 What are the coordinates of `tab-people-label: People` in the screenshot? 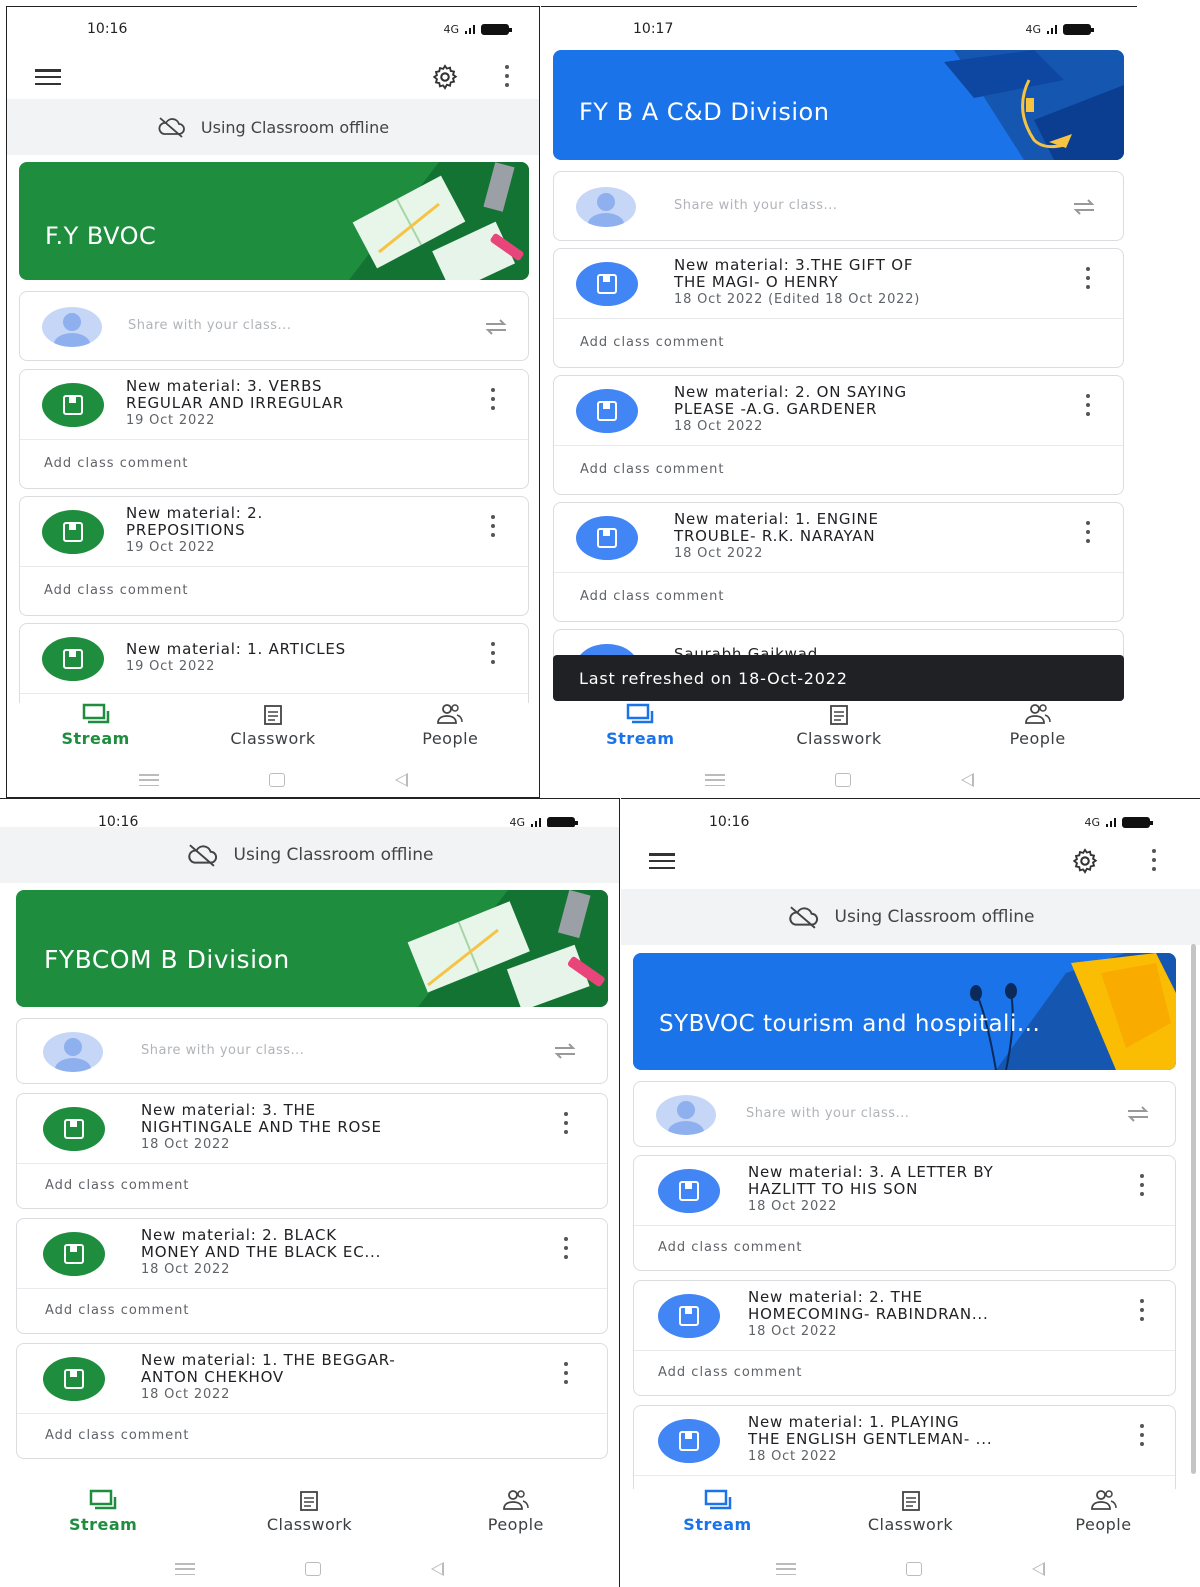 It's located at (1037, 738).